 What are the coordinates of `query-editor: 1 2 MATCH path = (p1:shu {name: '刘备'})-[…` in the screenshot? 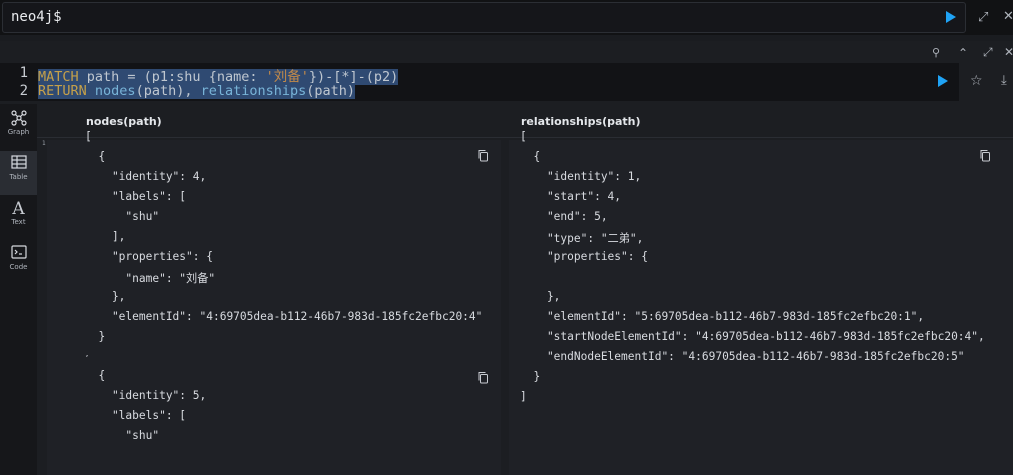 It's located at (479, 82).